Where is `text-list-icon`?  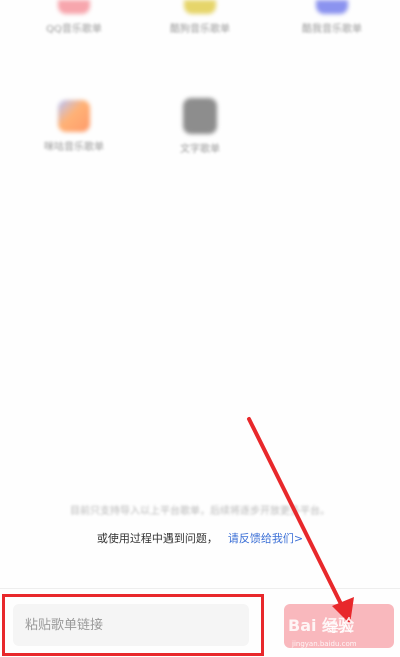 text-list-icon is located at coordinates (200, 116).